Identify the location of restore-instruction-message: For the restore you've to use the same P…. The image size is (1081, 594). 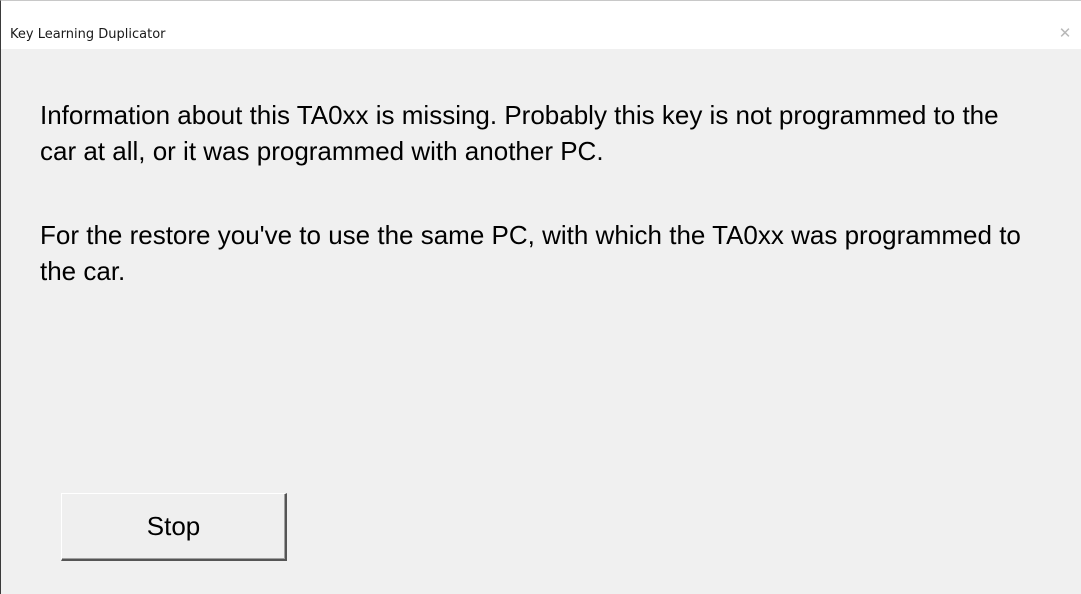
(530, 253).